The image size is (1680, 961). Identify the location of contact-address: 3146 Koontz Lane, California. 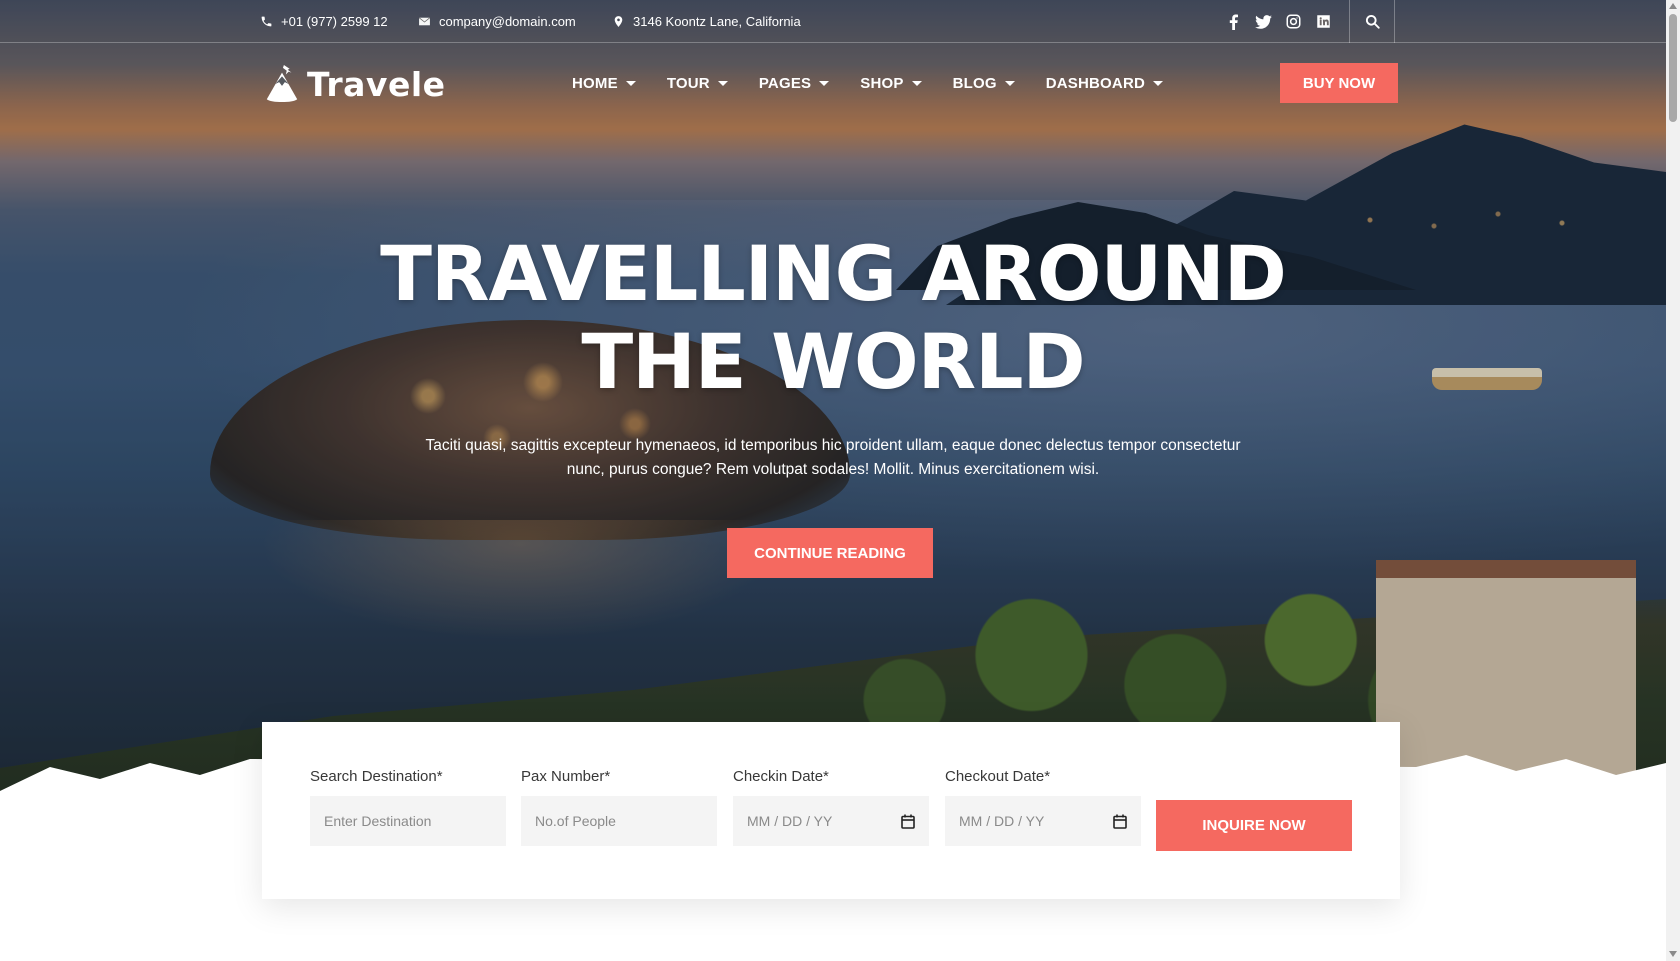
(706, 21).